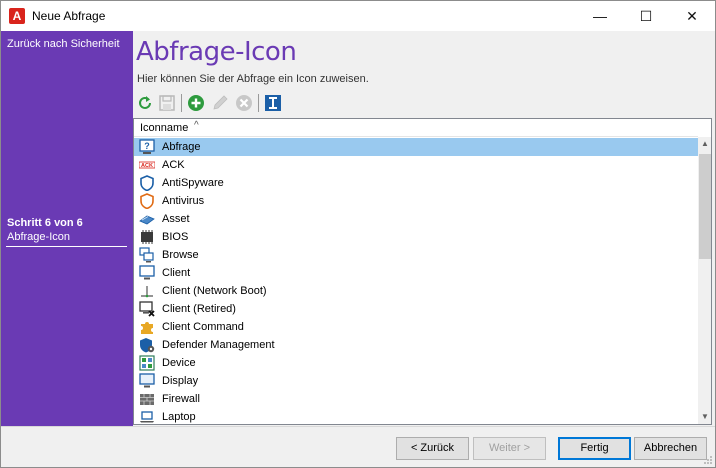 The image size is (716, 468). Describe the element at coordinates (147, 183) in the screenshot. I see `shield-icon` at that location.